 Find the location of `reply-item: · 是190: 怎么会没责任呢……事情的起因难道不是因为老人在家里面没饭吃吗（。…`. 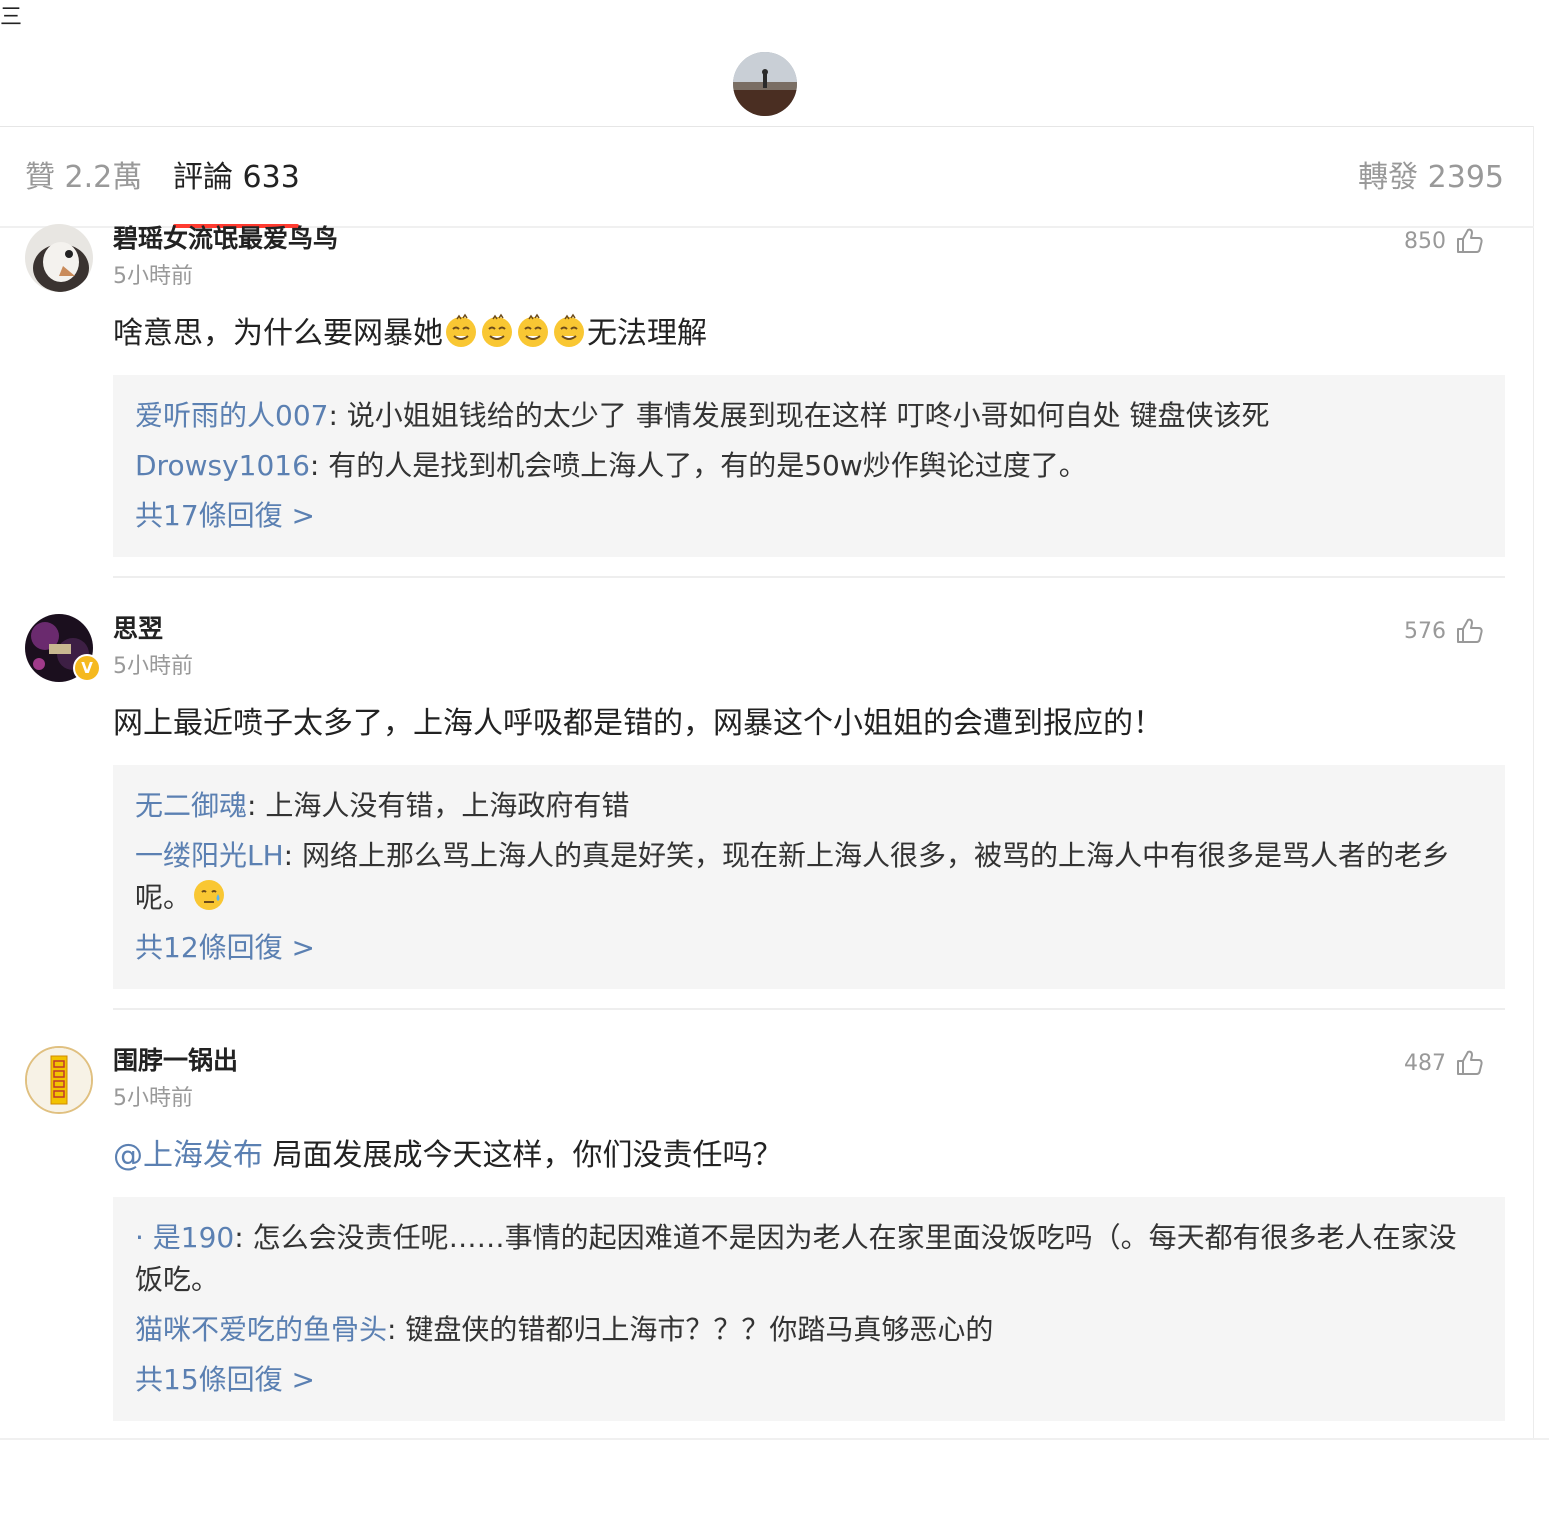

reply-item: · 是190: 怎么会没责任呢……事情的起因难道不是因为老人在家里面没饭吃吗（。… is located at coordinates (809, 1259).